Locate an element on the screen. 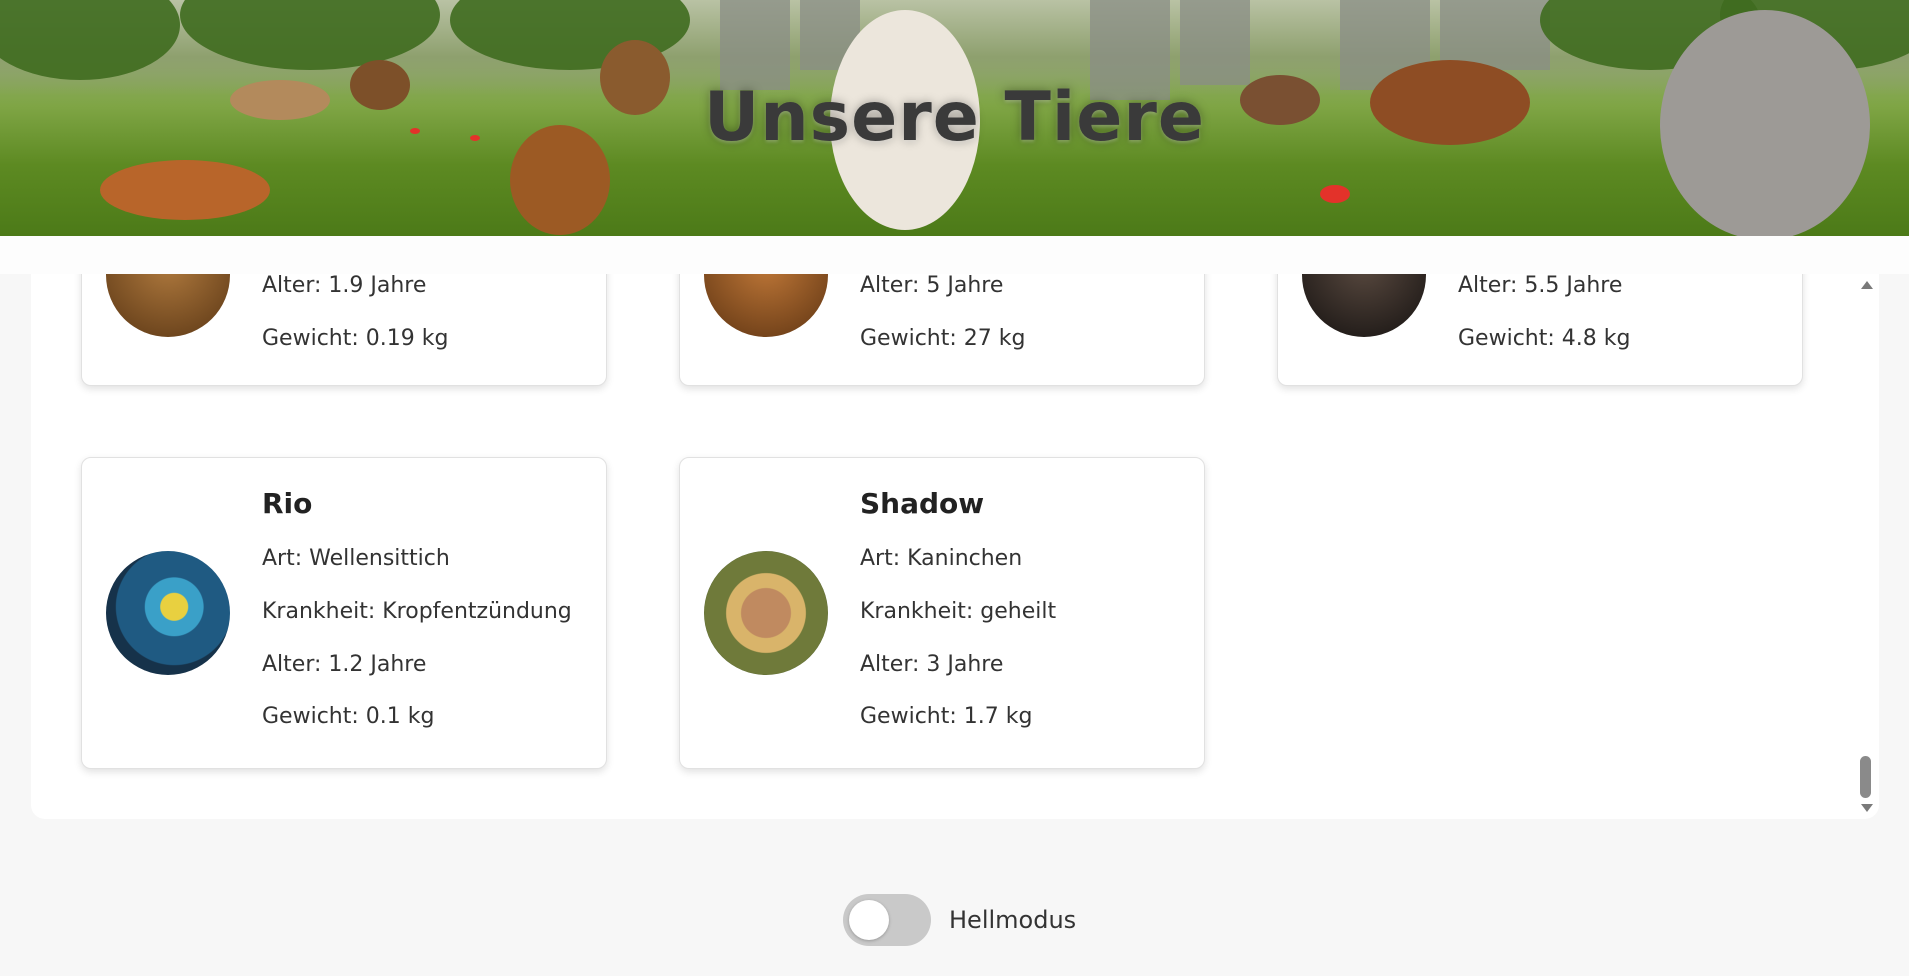 Image resolution: width=1909 pixels, height=976 pixels. scrollbar-thumb is located at coordinates (1865, 777).